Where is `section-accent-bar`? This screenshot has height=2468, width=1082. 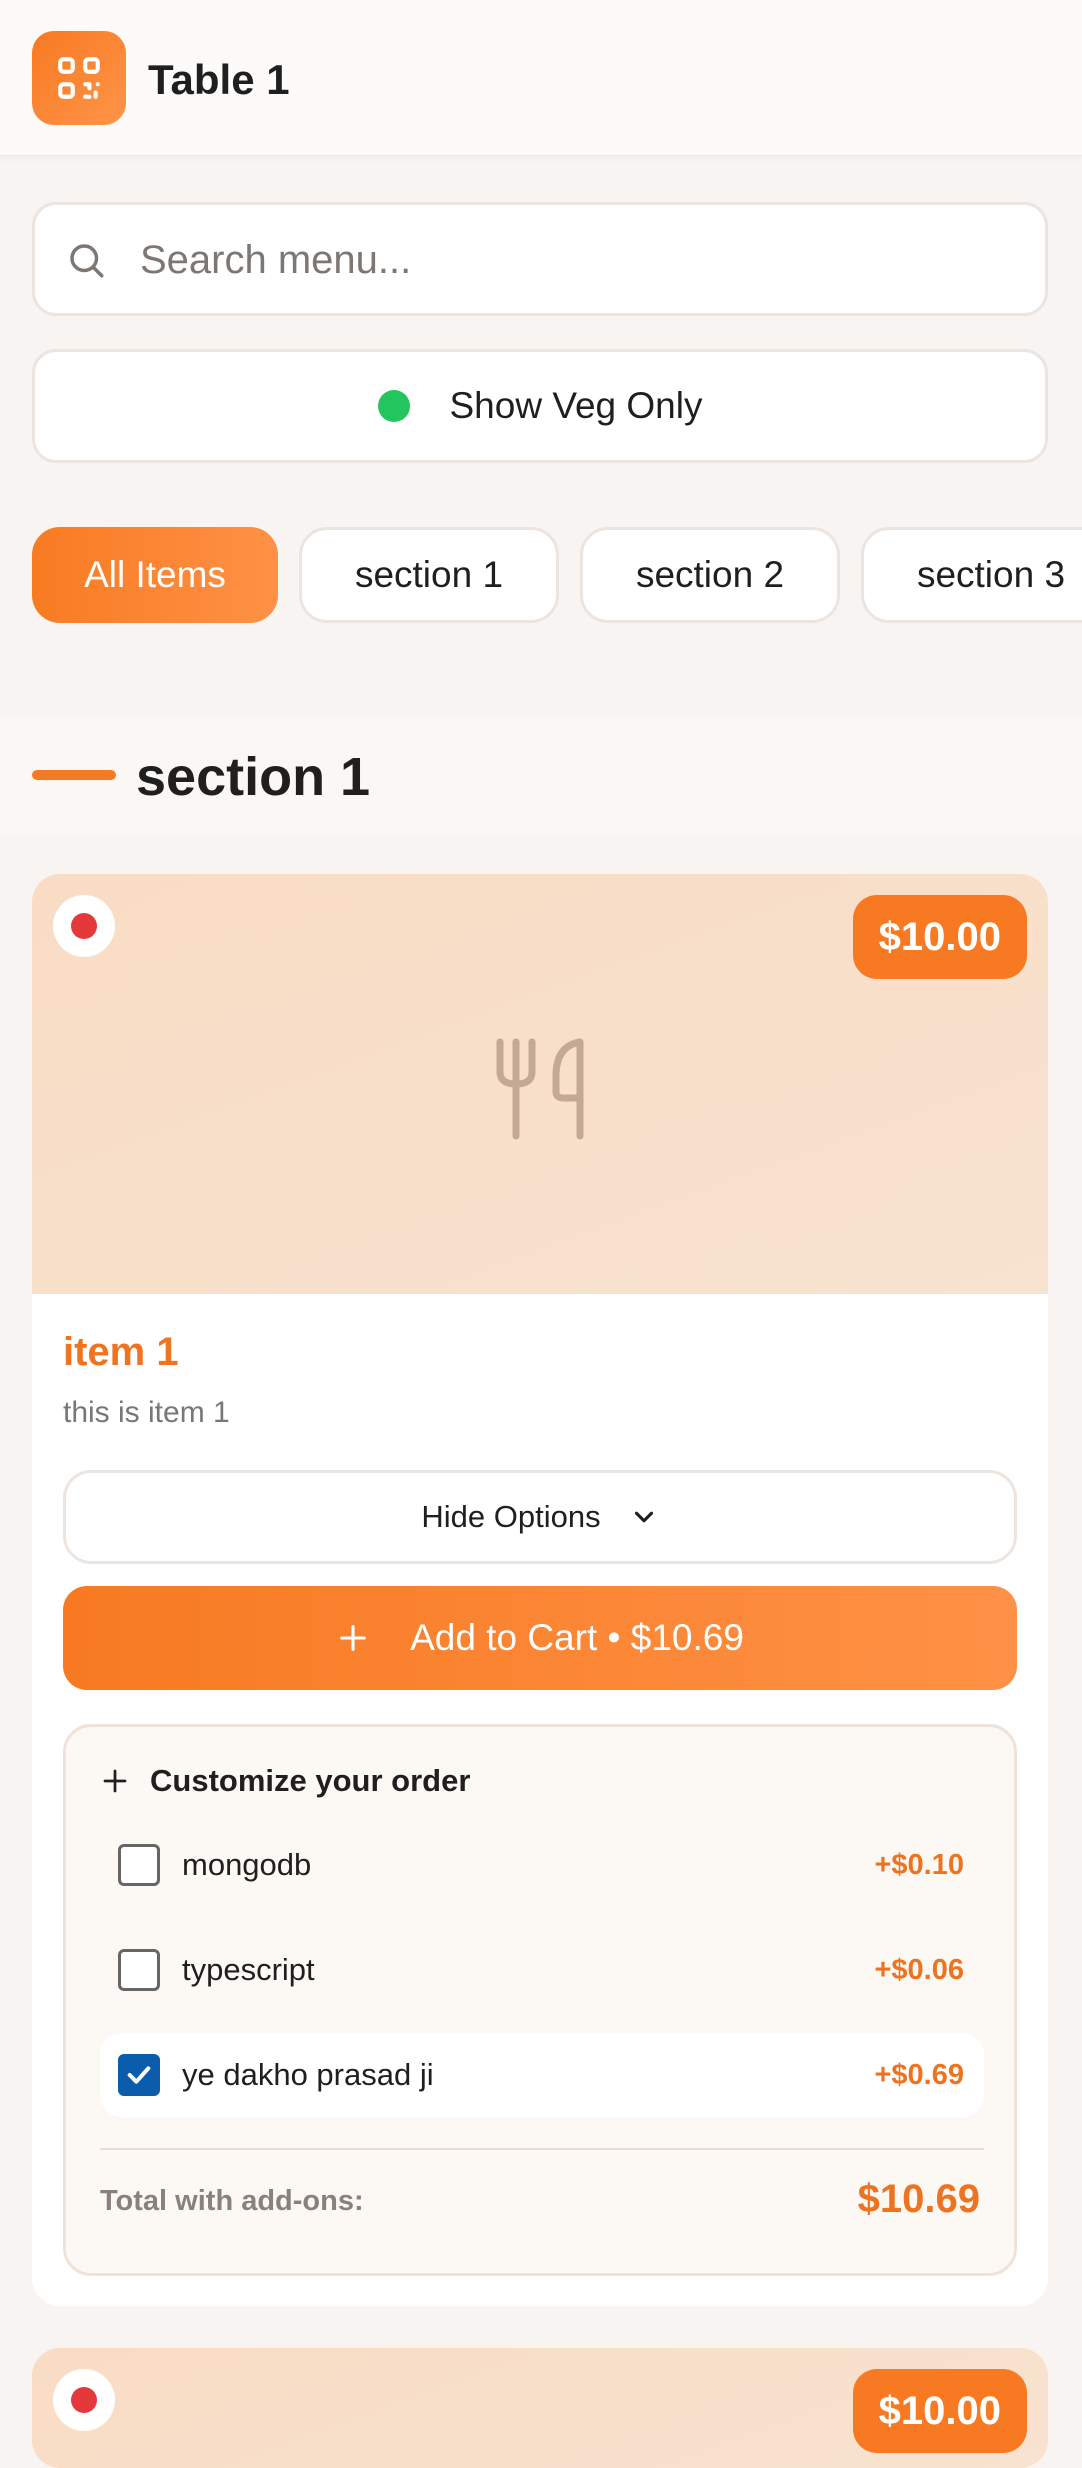
section-accent-bar is located at coordinates (74, 775).